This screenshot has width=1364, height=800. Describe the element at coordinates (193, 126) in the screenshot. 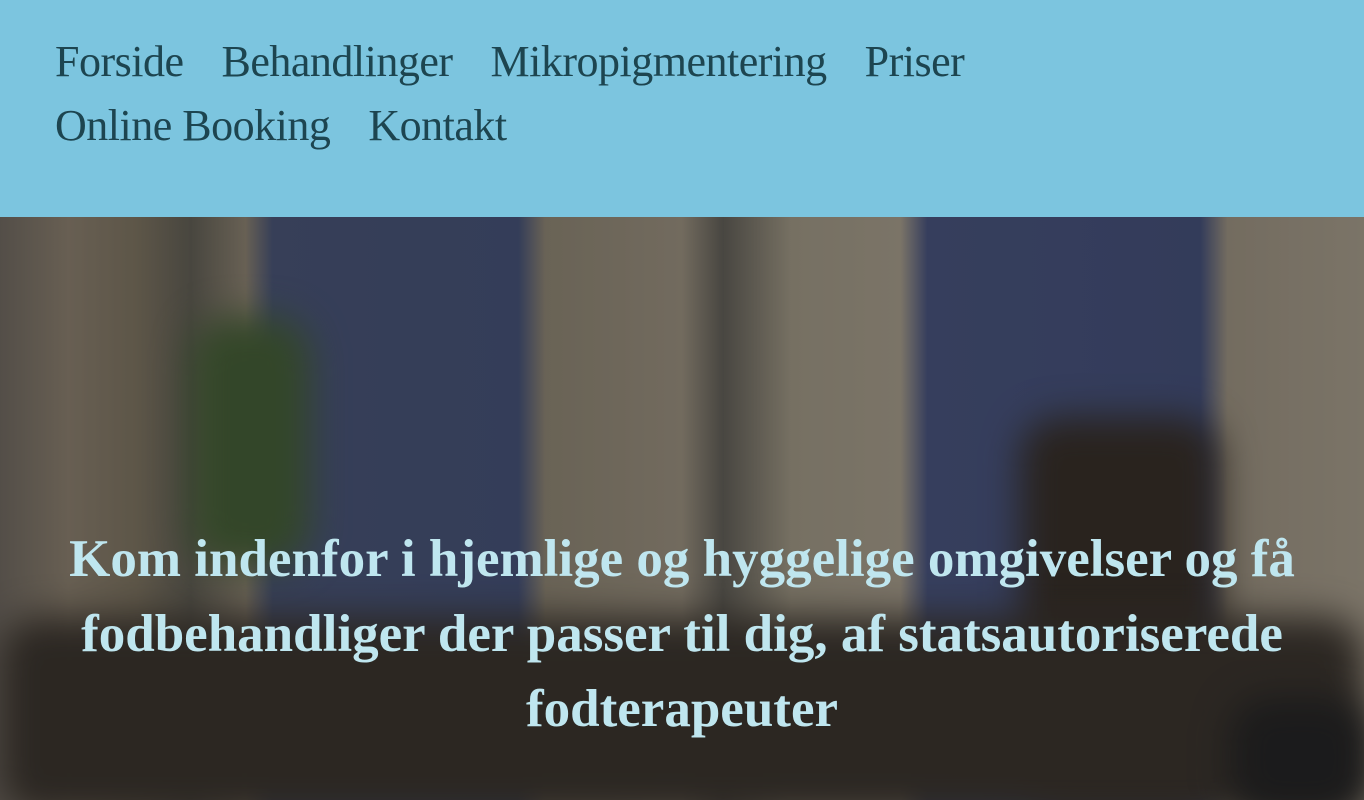

I see `nav-online-booking: Online Booking` at that location.